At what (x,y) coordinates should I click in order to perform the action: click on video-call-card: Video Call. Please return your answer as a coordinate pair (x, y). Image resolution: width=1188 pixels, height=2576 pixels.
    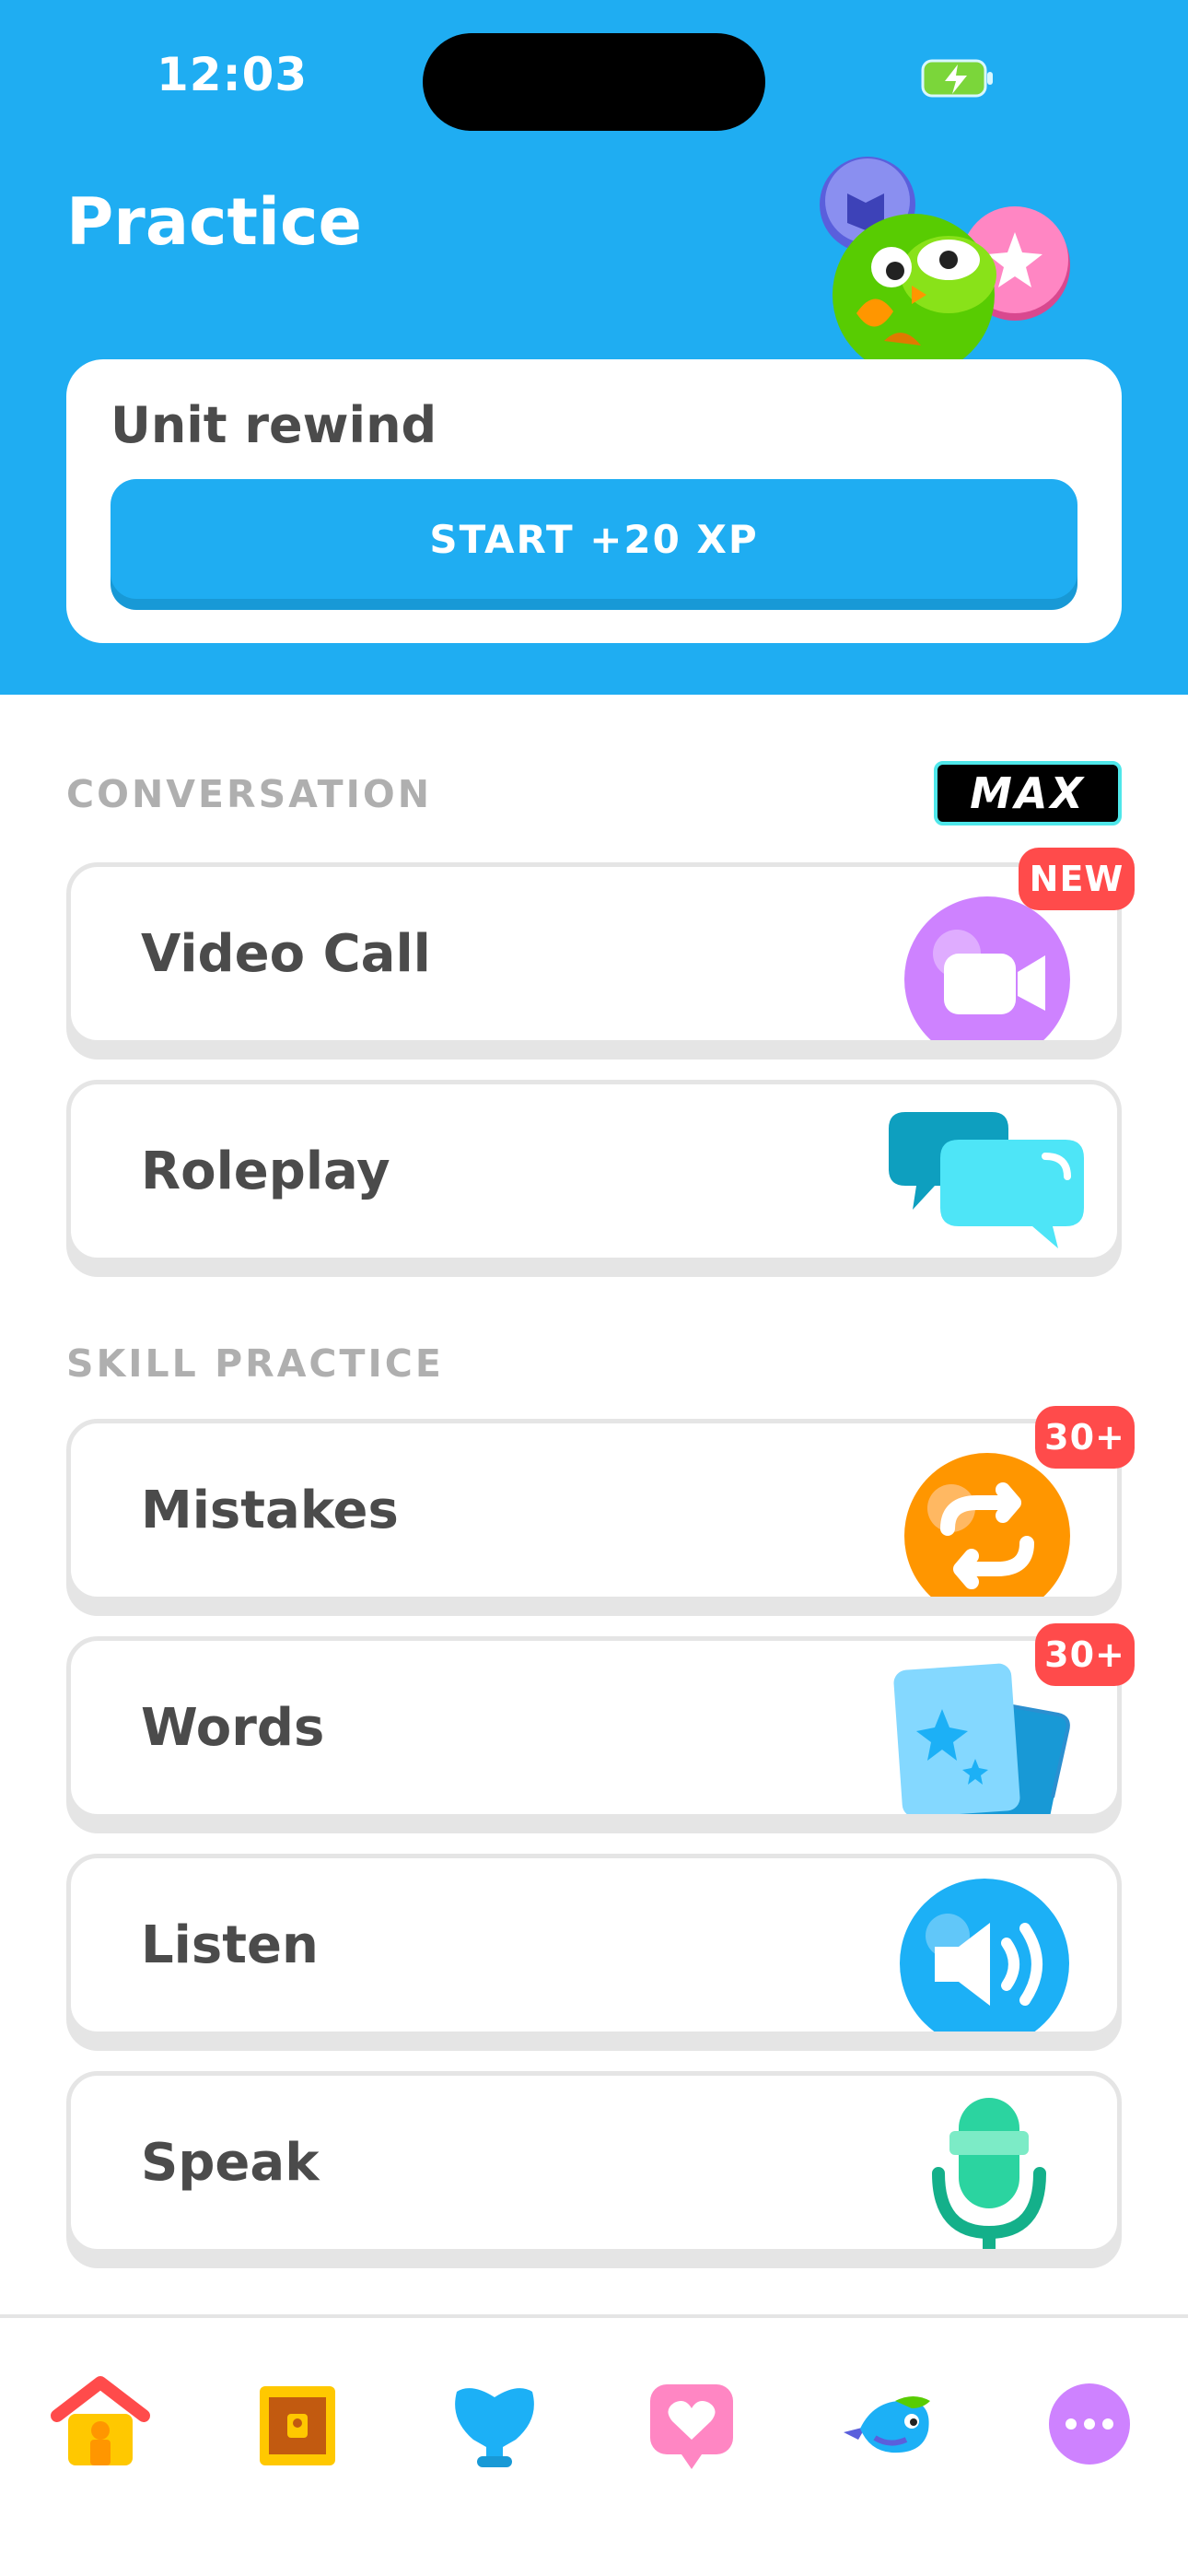
    Looking at the image, I should click on (594, 953).